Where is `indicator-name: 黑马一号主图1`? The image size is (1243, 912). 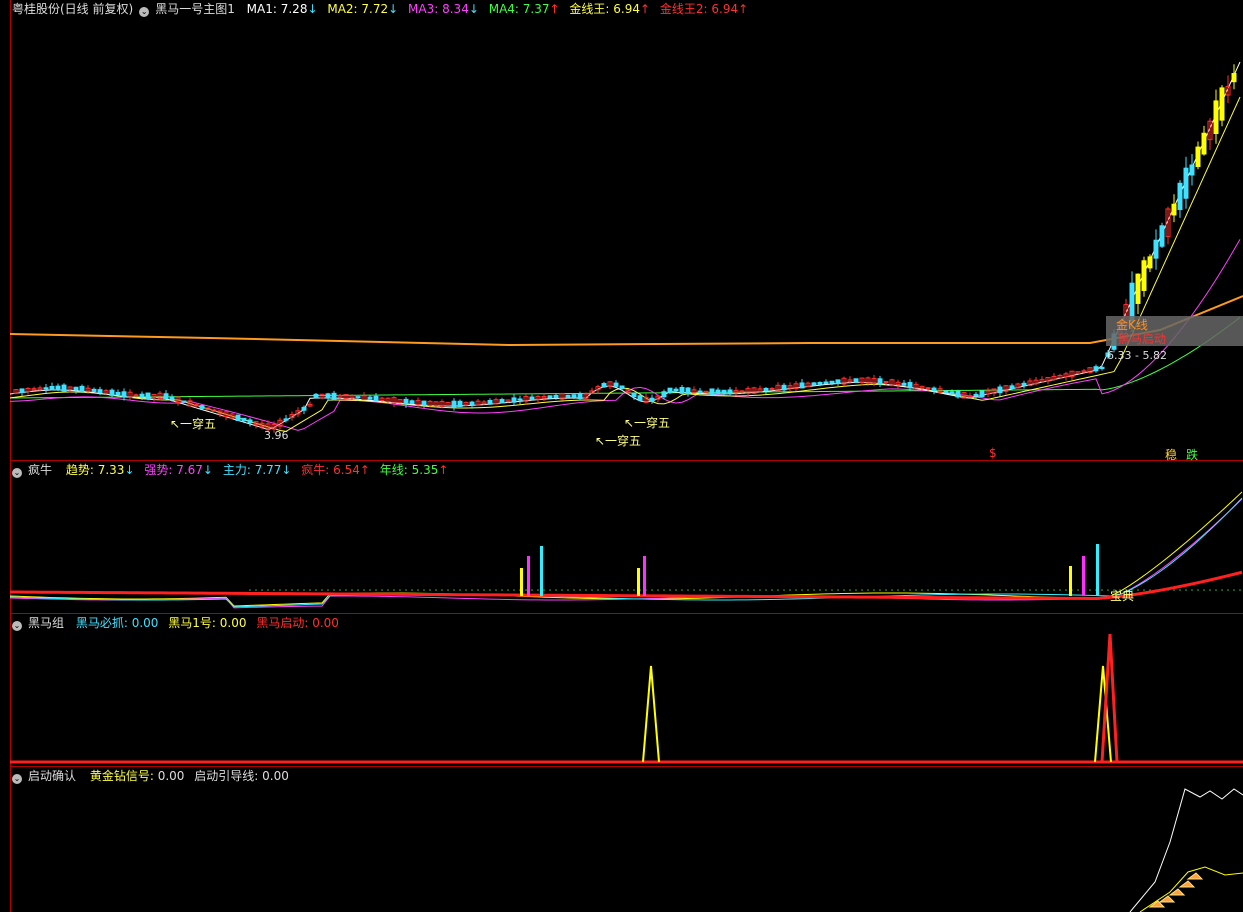 indicator-name: 黑马一号主图1 is located at coordinates (195, 9).